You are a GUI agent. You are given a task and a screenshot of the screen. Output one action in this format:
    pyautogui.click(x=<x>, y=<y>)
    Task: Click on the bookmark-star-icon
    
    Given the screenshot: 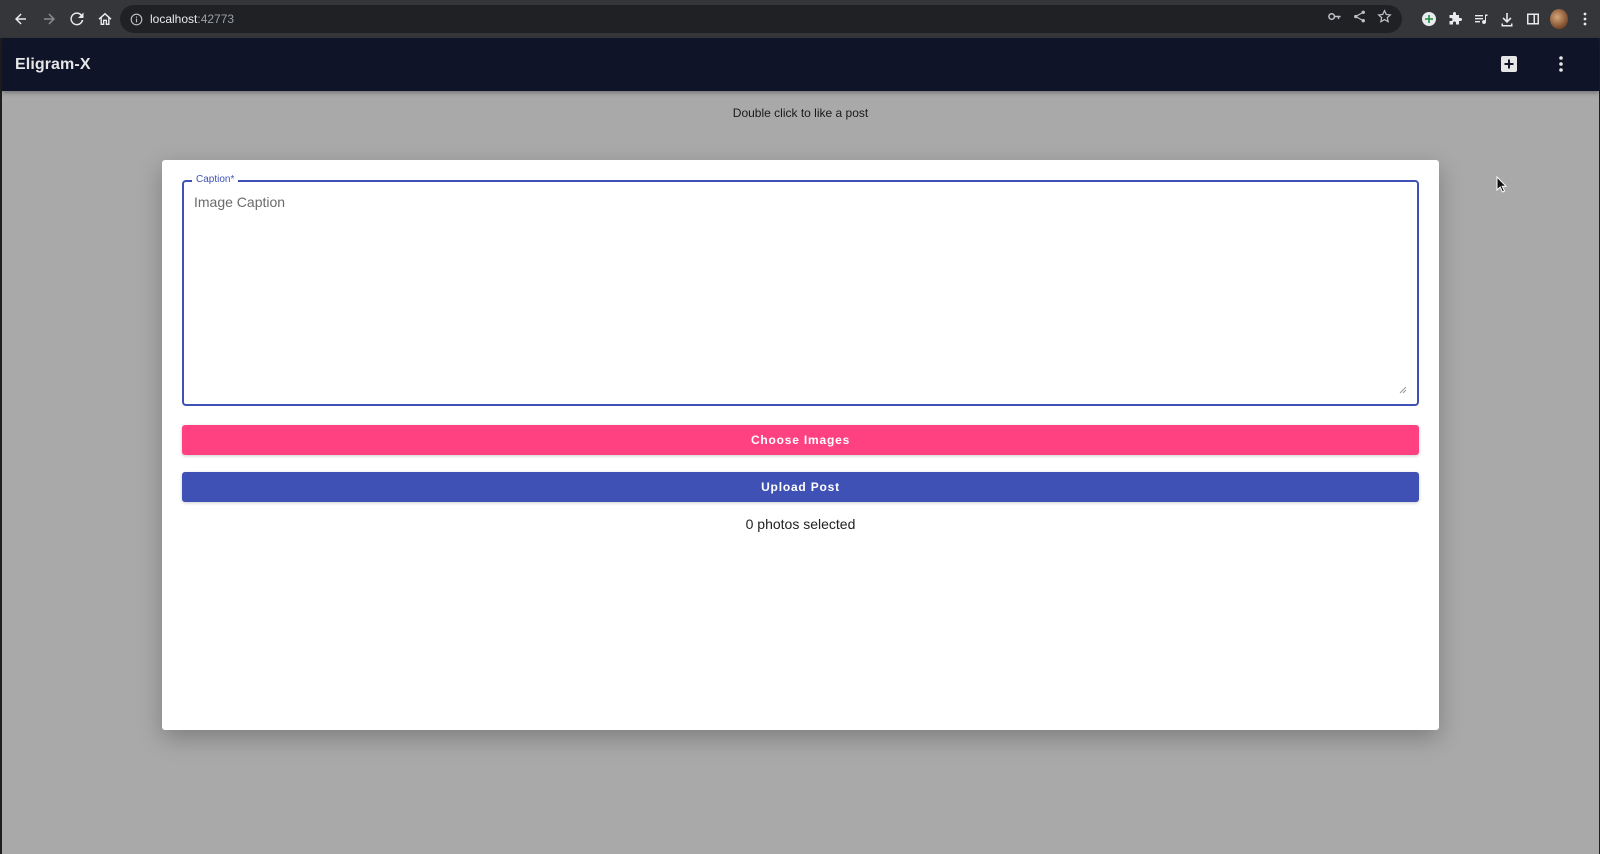 What is the action you would take?
    pyautogui.click(x=1384, y=19)
    